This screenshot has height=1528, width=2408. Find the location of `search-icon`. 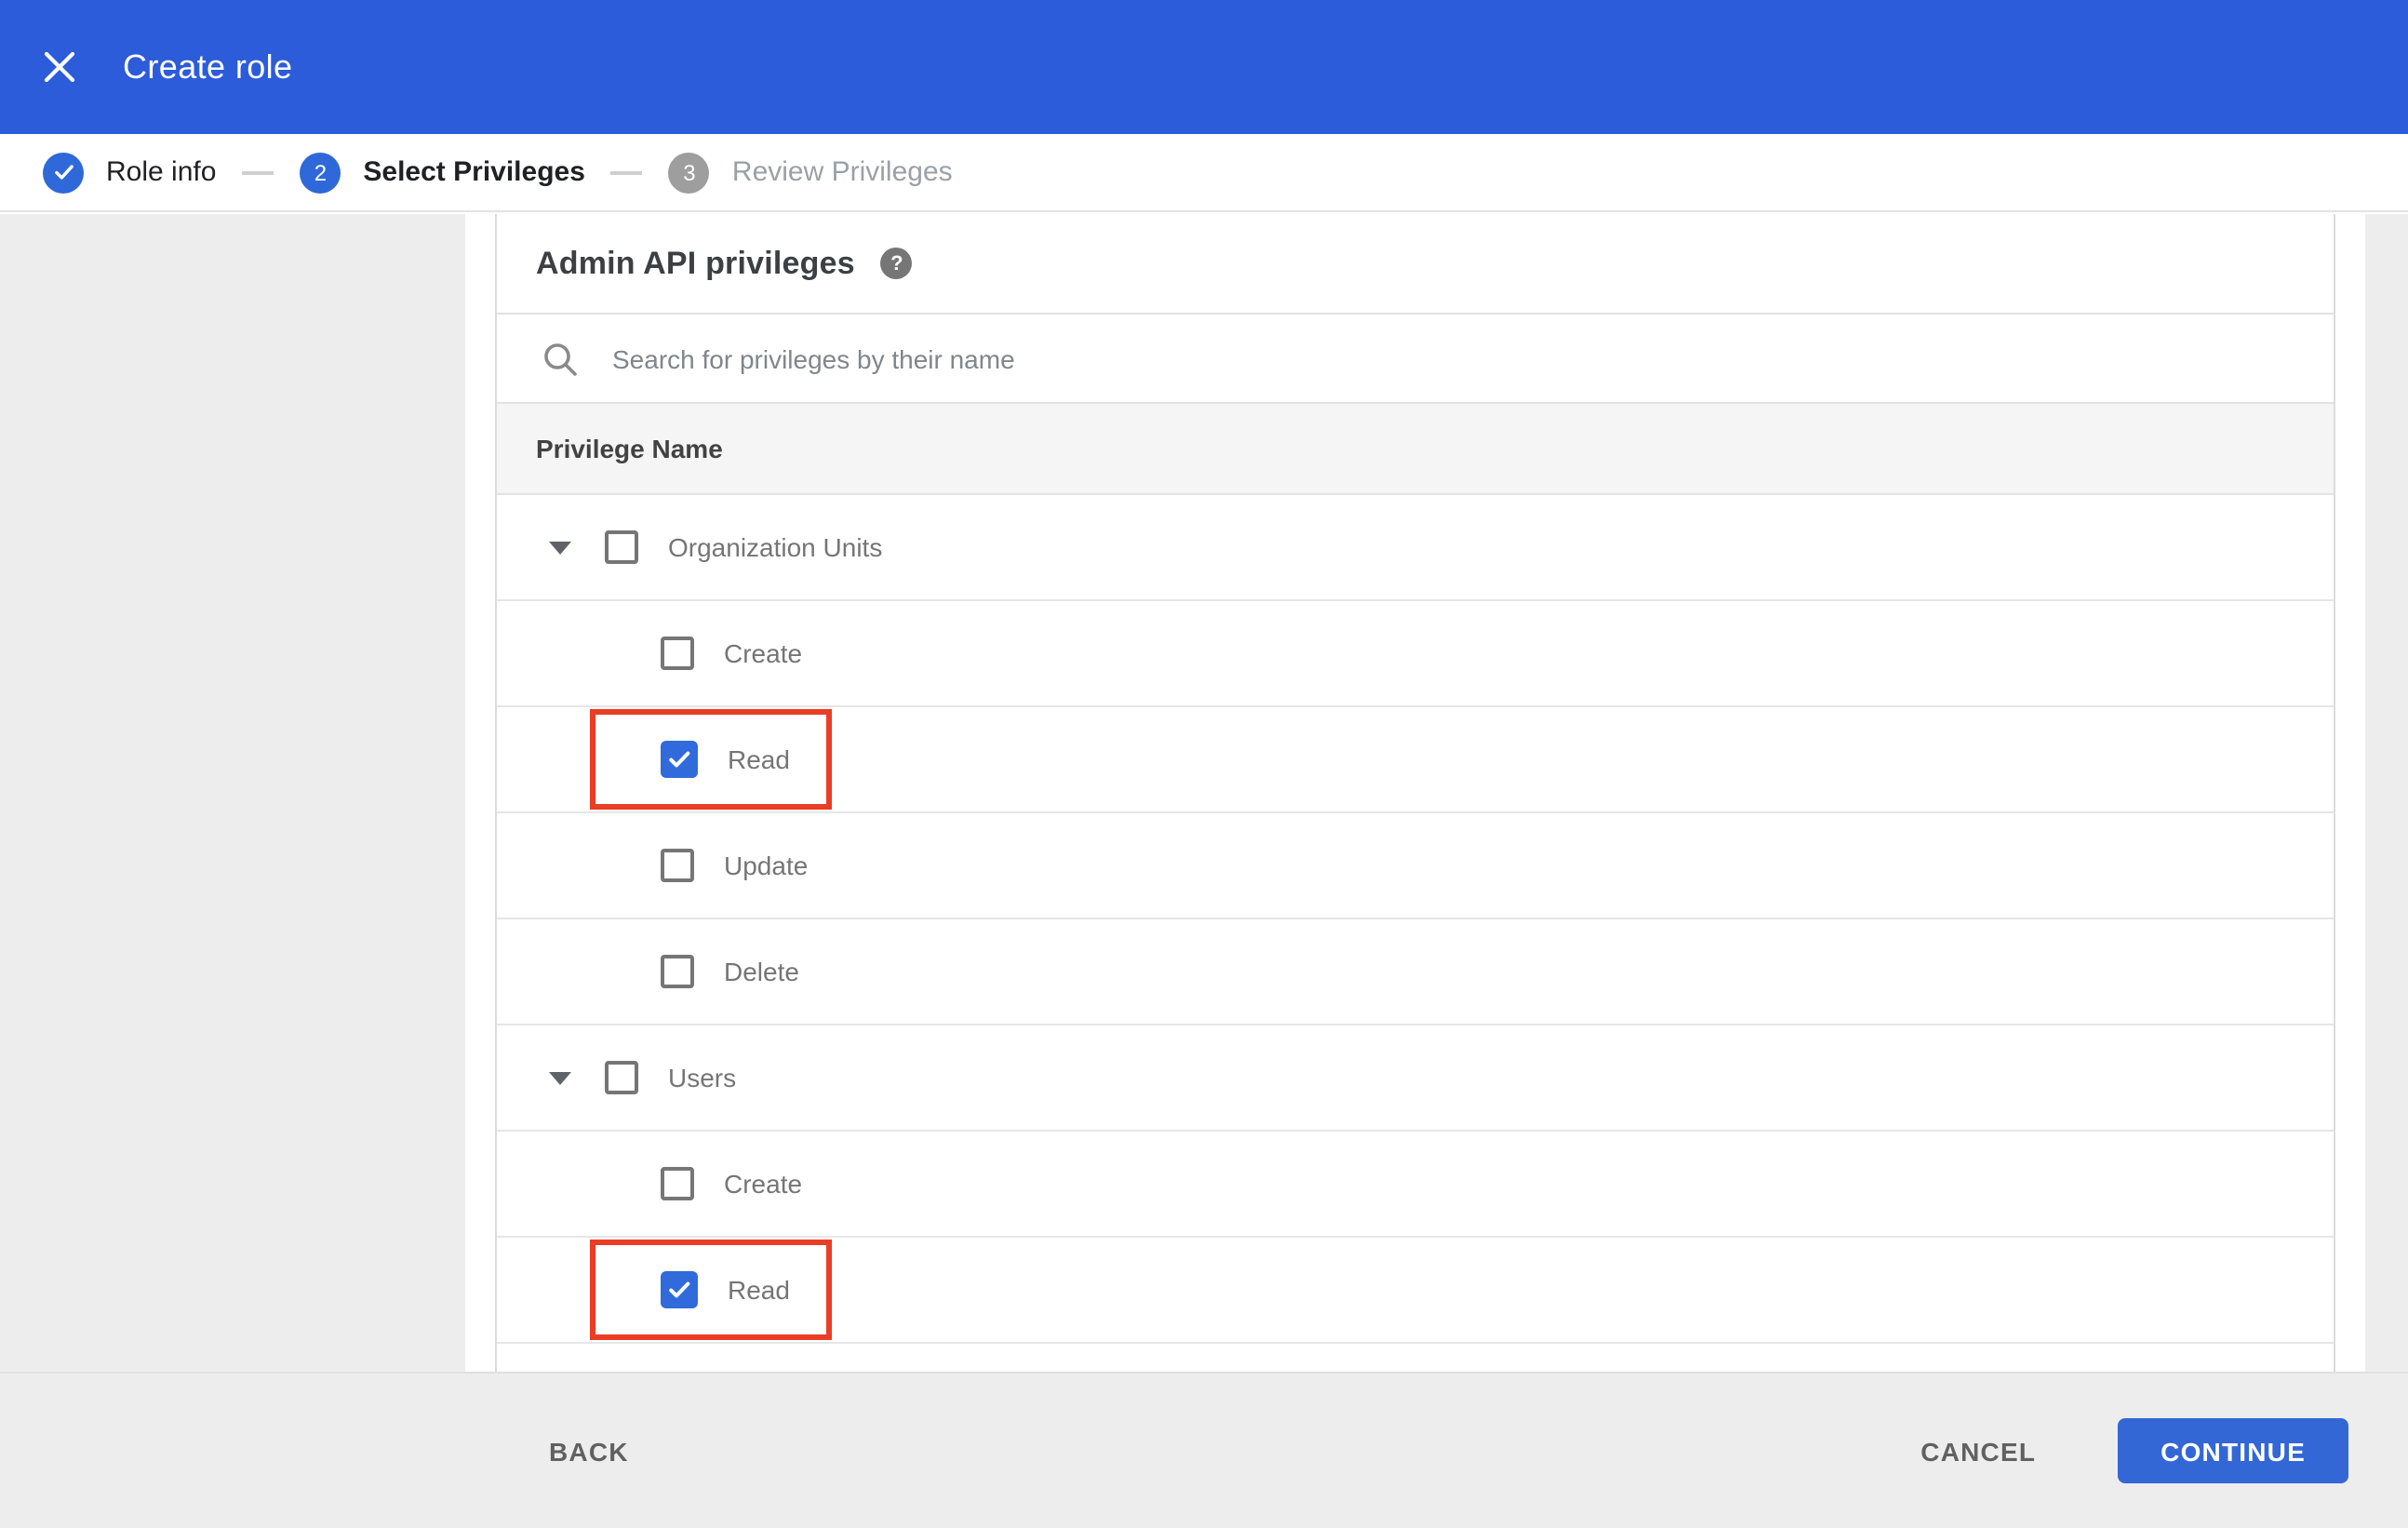

search-icon is located at coordinates (561, 359).